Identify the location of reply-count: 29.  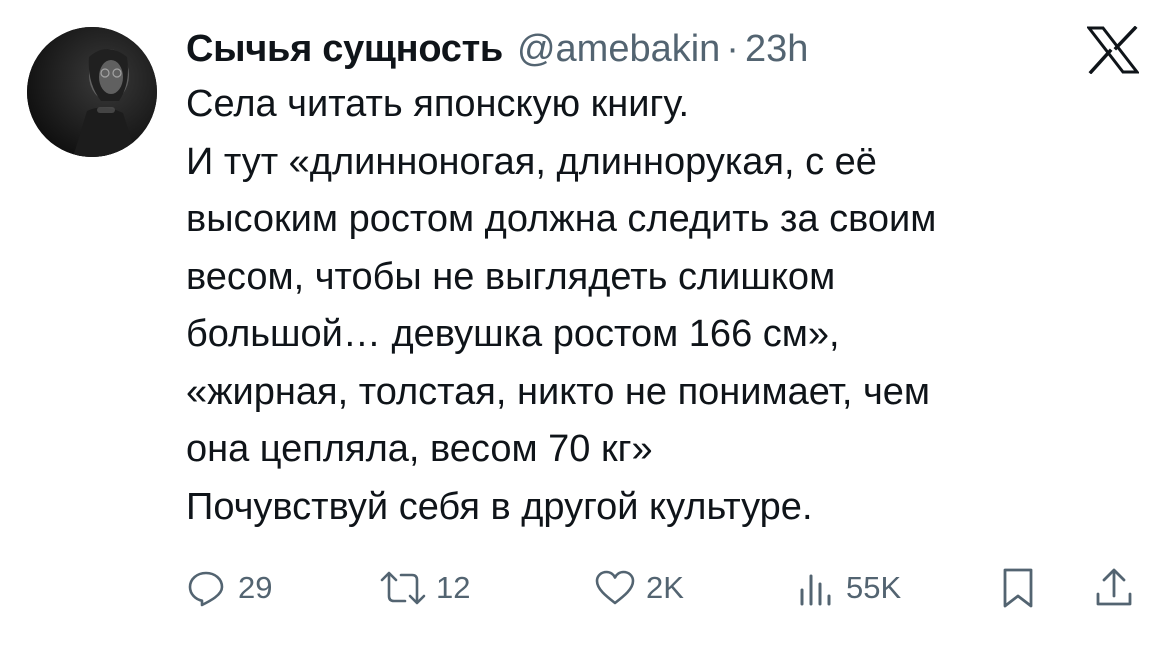
(255, 587).